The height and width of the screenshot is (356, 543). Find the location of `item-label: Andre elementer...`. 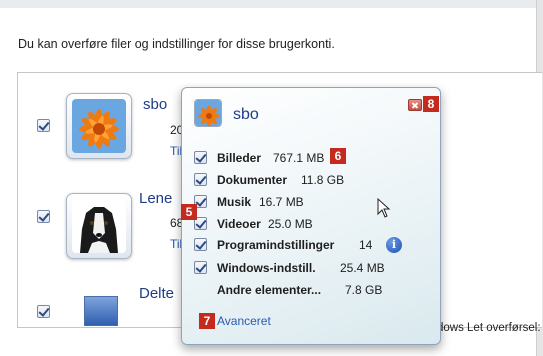

item-label: Andre elementer... is located at coordinates (269, 290).